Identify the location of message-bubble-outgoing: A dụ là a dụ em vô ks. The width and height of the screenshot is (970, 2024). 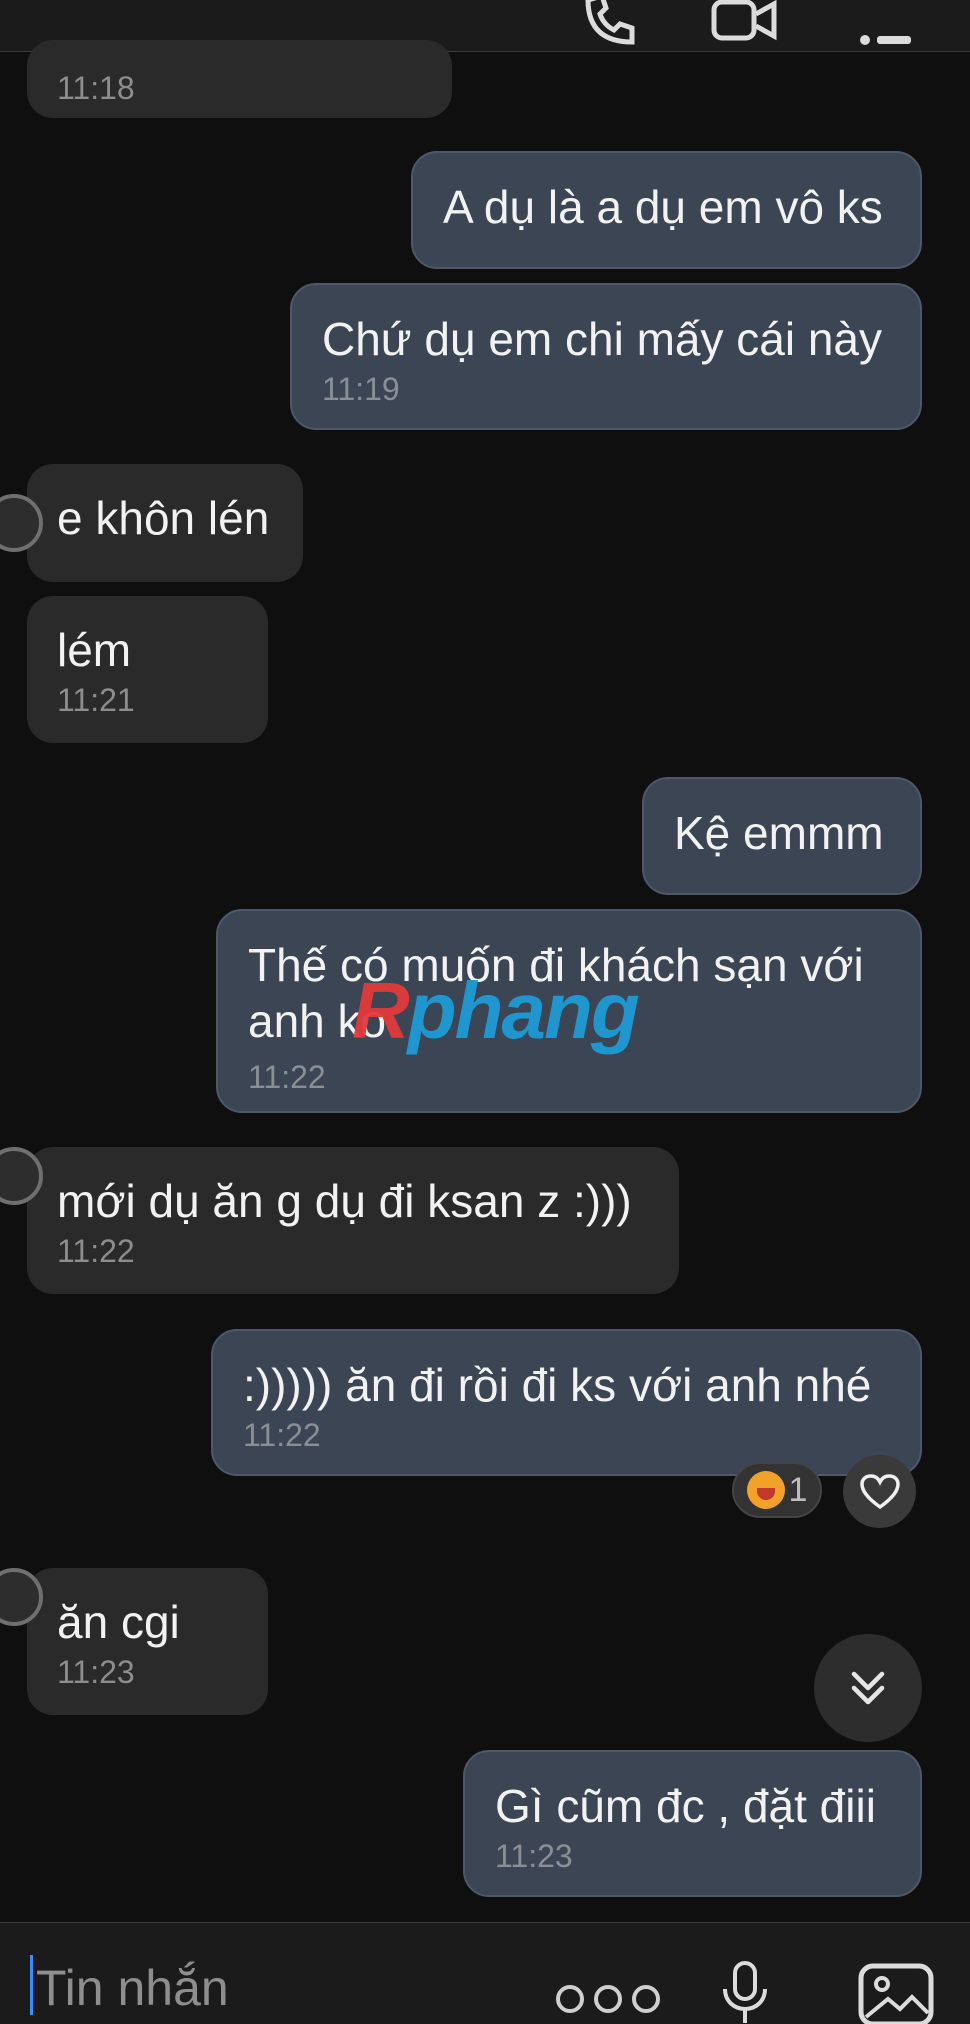
(666, 210).